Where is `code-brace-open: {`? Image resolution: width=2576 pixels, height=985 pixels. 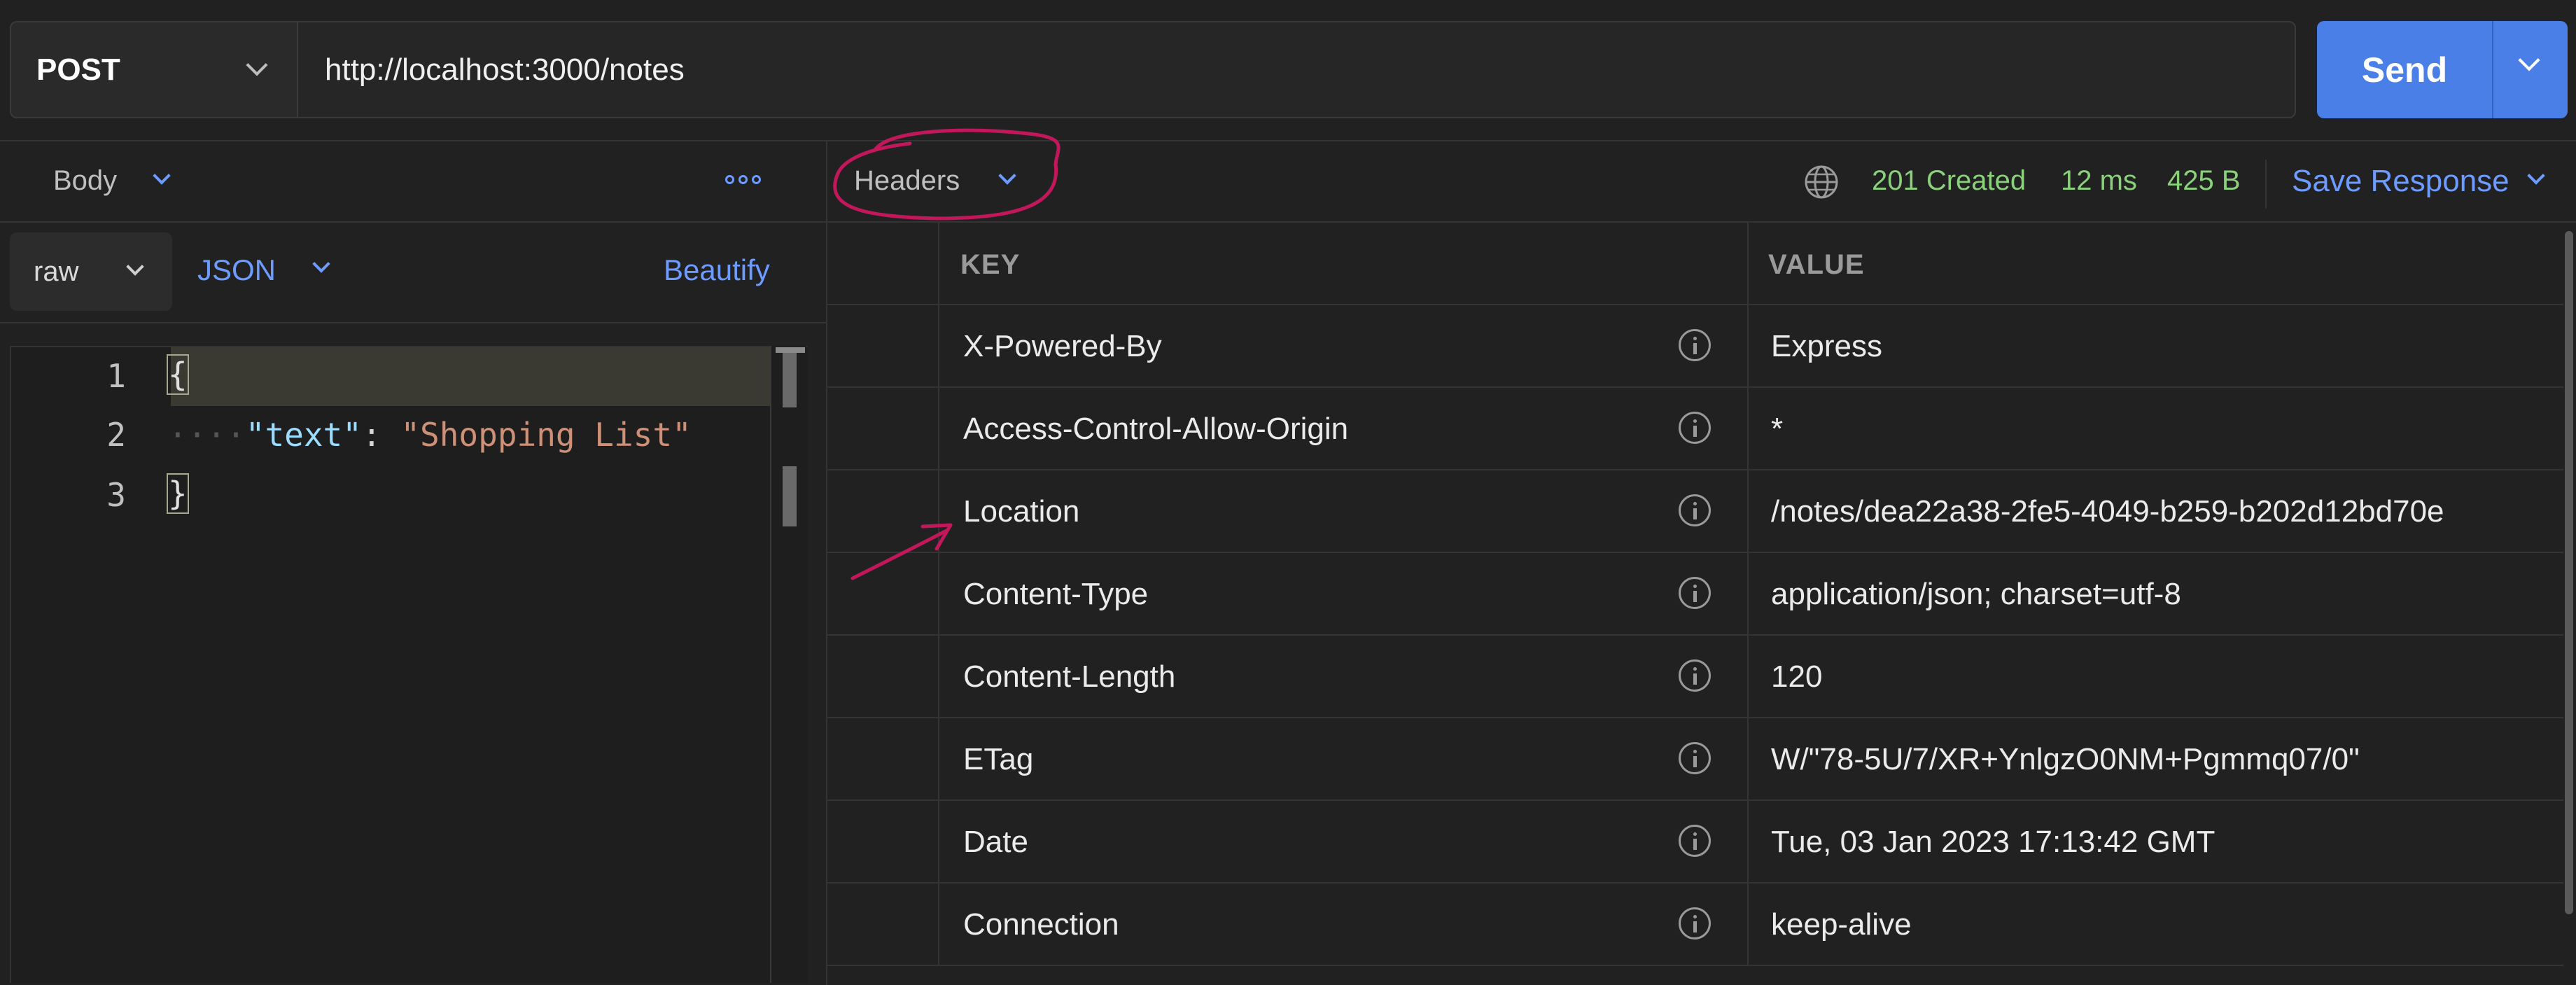
code-brace-open: { is located at coordinates (178, 374).